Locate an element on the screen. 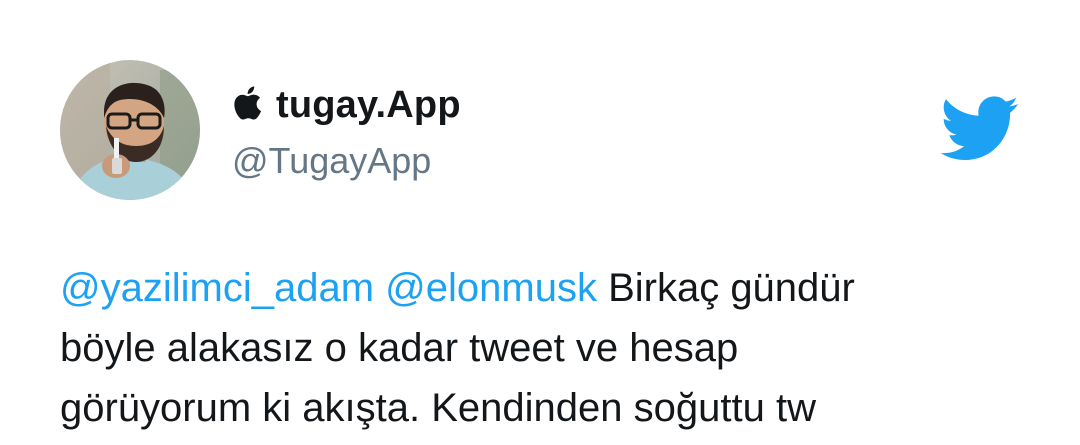 This screenshot has height=445, width=1080. tweet-text-line2: böyle alakasız o kadar tweet ve hesap is located at coordinates (399, 348).